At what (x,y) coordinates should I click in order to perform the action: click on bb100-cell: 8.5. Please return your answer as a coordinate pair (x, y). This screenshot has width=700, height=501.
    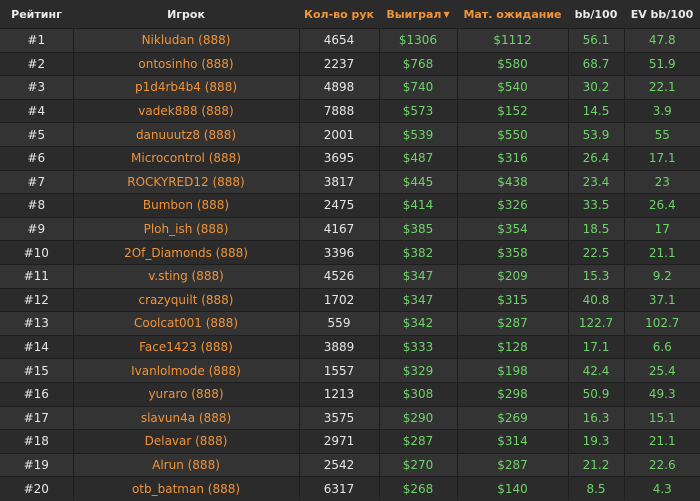
    Looking at the image, I should click on (595, 488).